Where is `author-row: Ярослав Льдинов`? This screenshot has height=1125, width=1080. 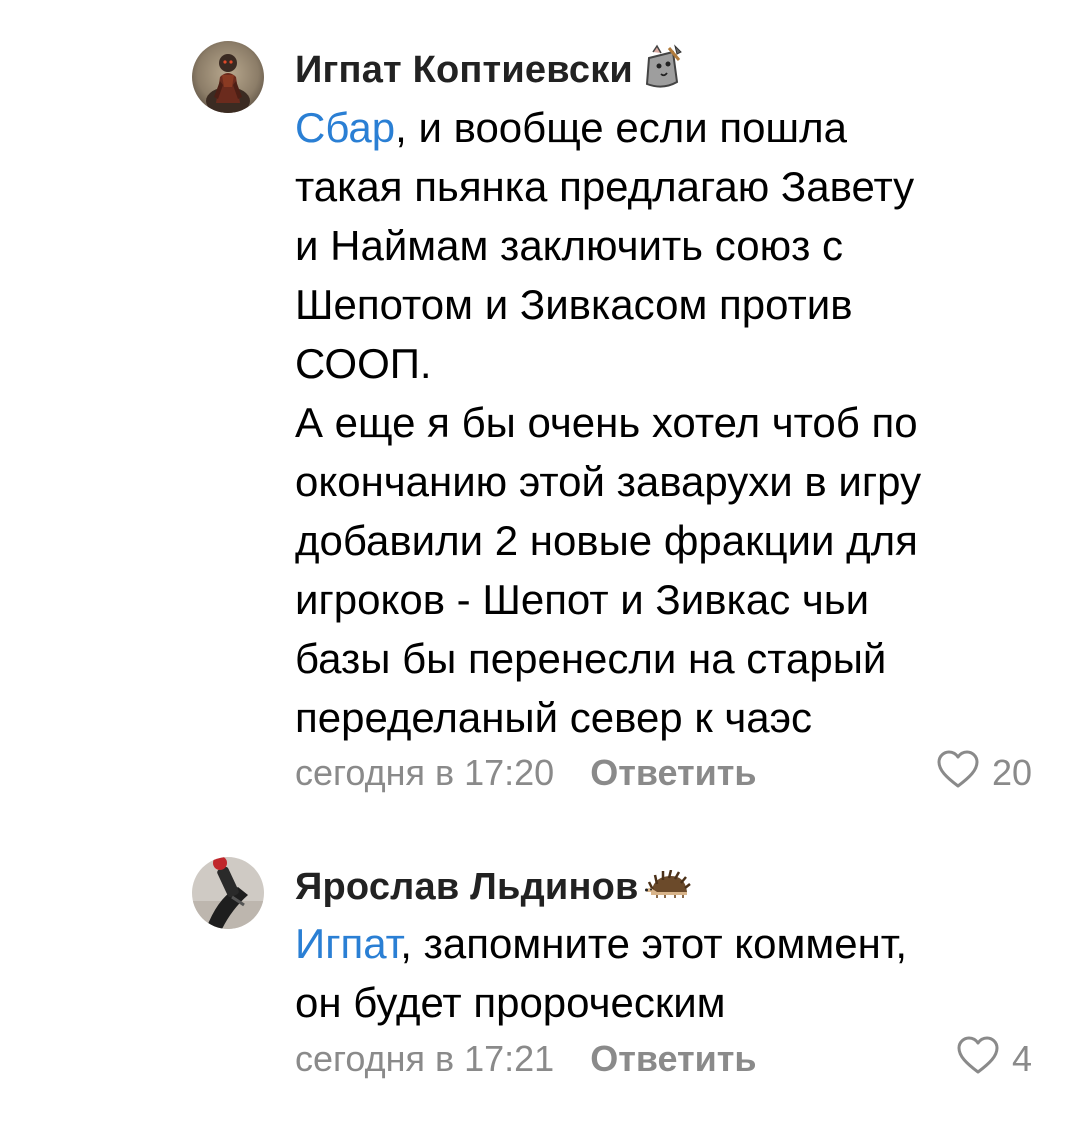
author-row: Ярослав Льдинов is located at coordinates (493, 887).